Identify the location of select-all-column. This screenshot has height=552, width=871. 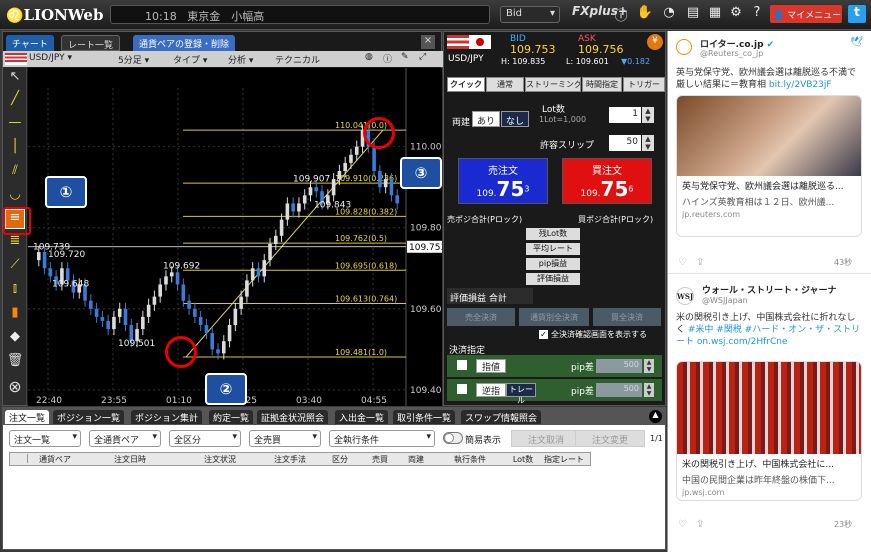
(20, 458).